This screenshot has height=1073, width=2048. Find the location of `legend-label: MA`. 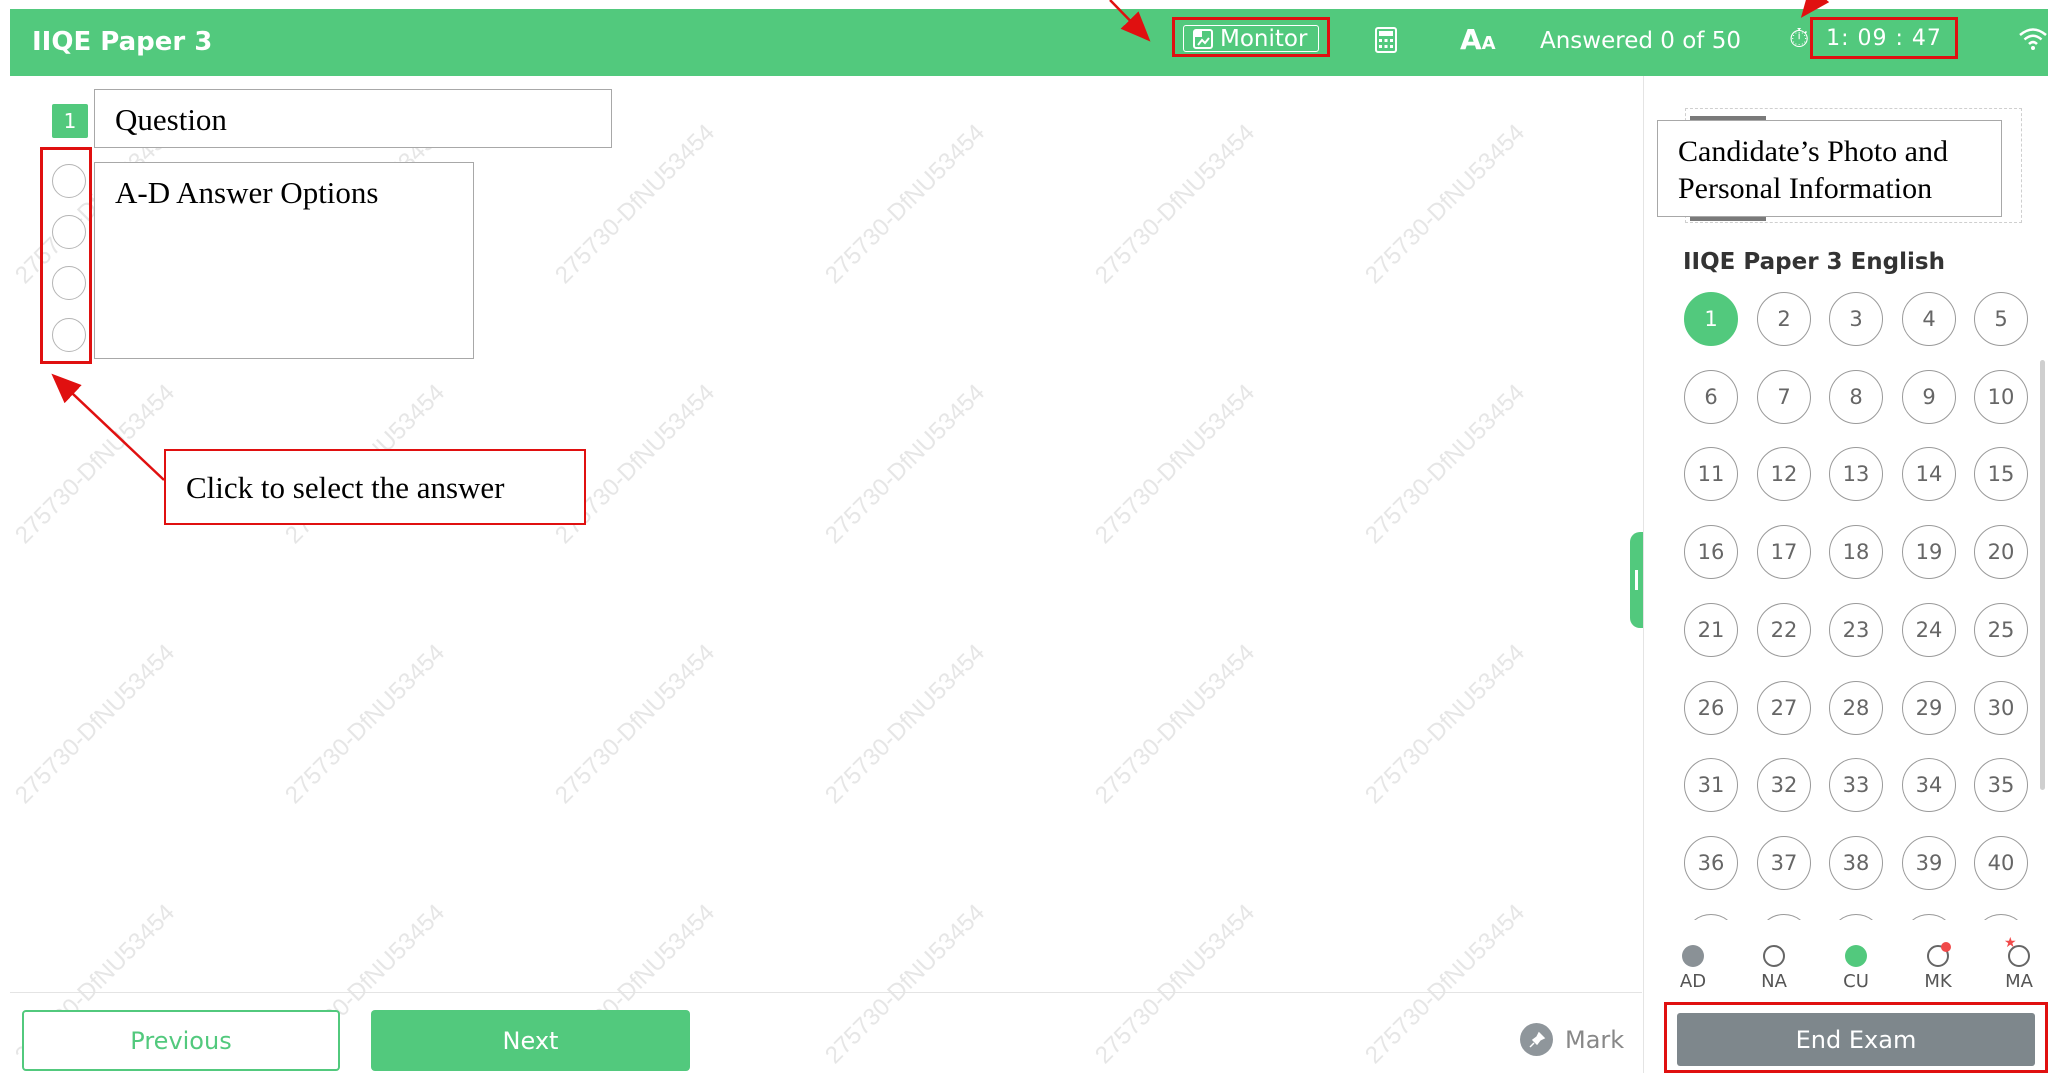

legend-label: MA is located at coordinates (2019, 981).